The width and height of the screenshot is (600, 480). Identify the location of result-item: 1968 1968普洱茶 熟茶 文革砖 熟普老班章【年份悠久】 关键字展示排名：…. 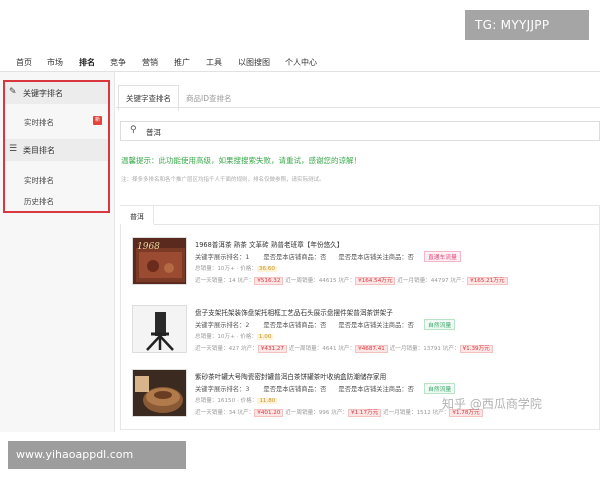
(366, 264).